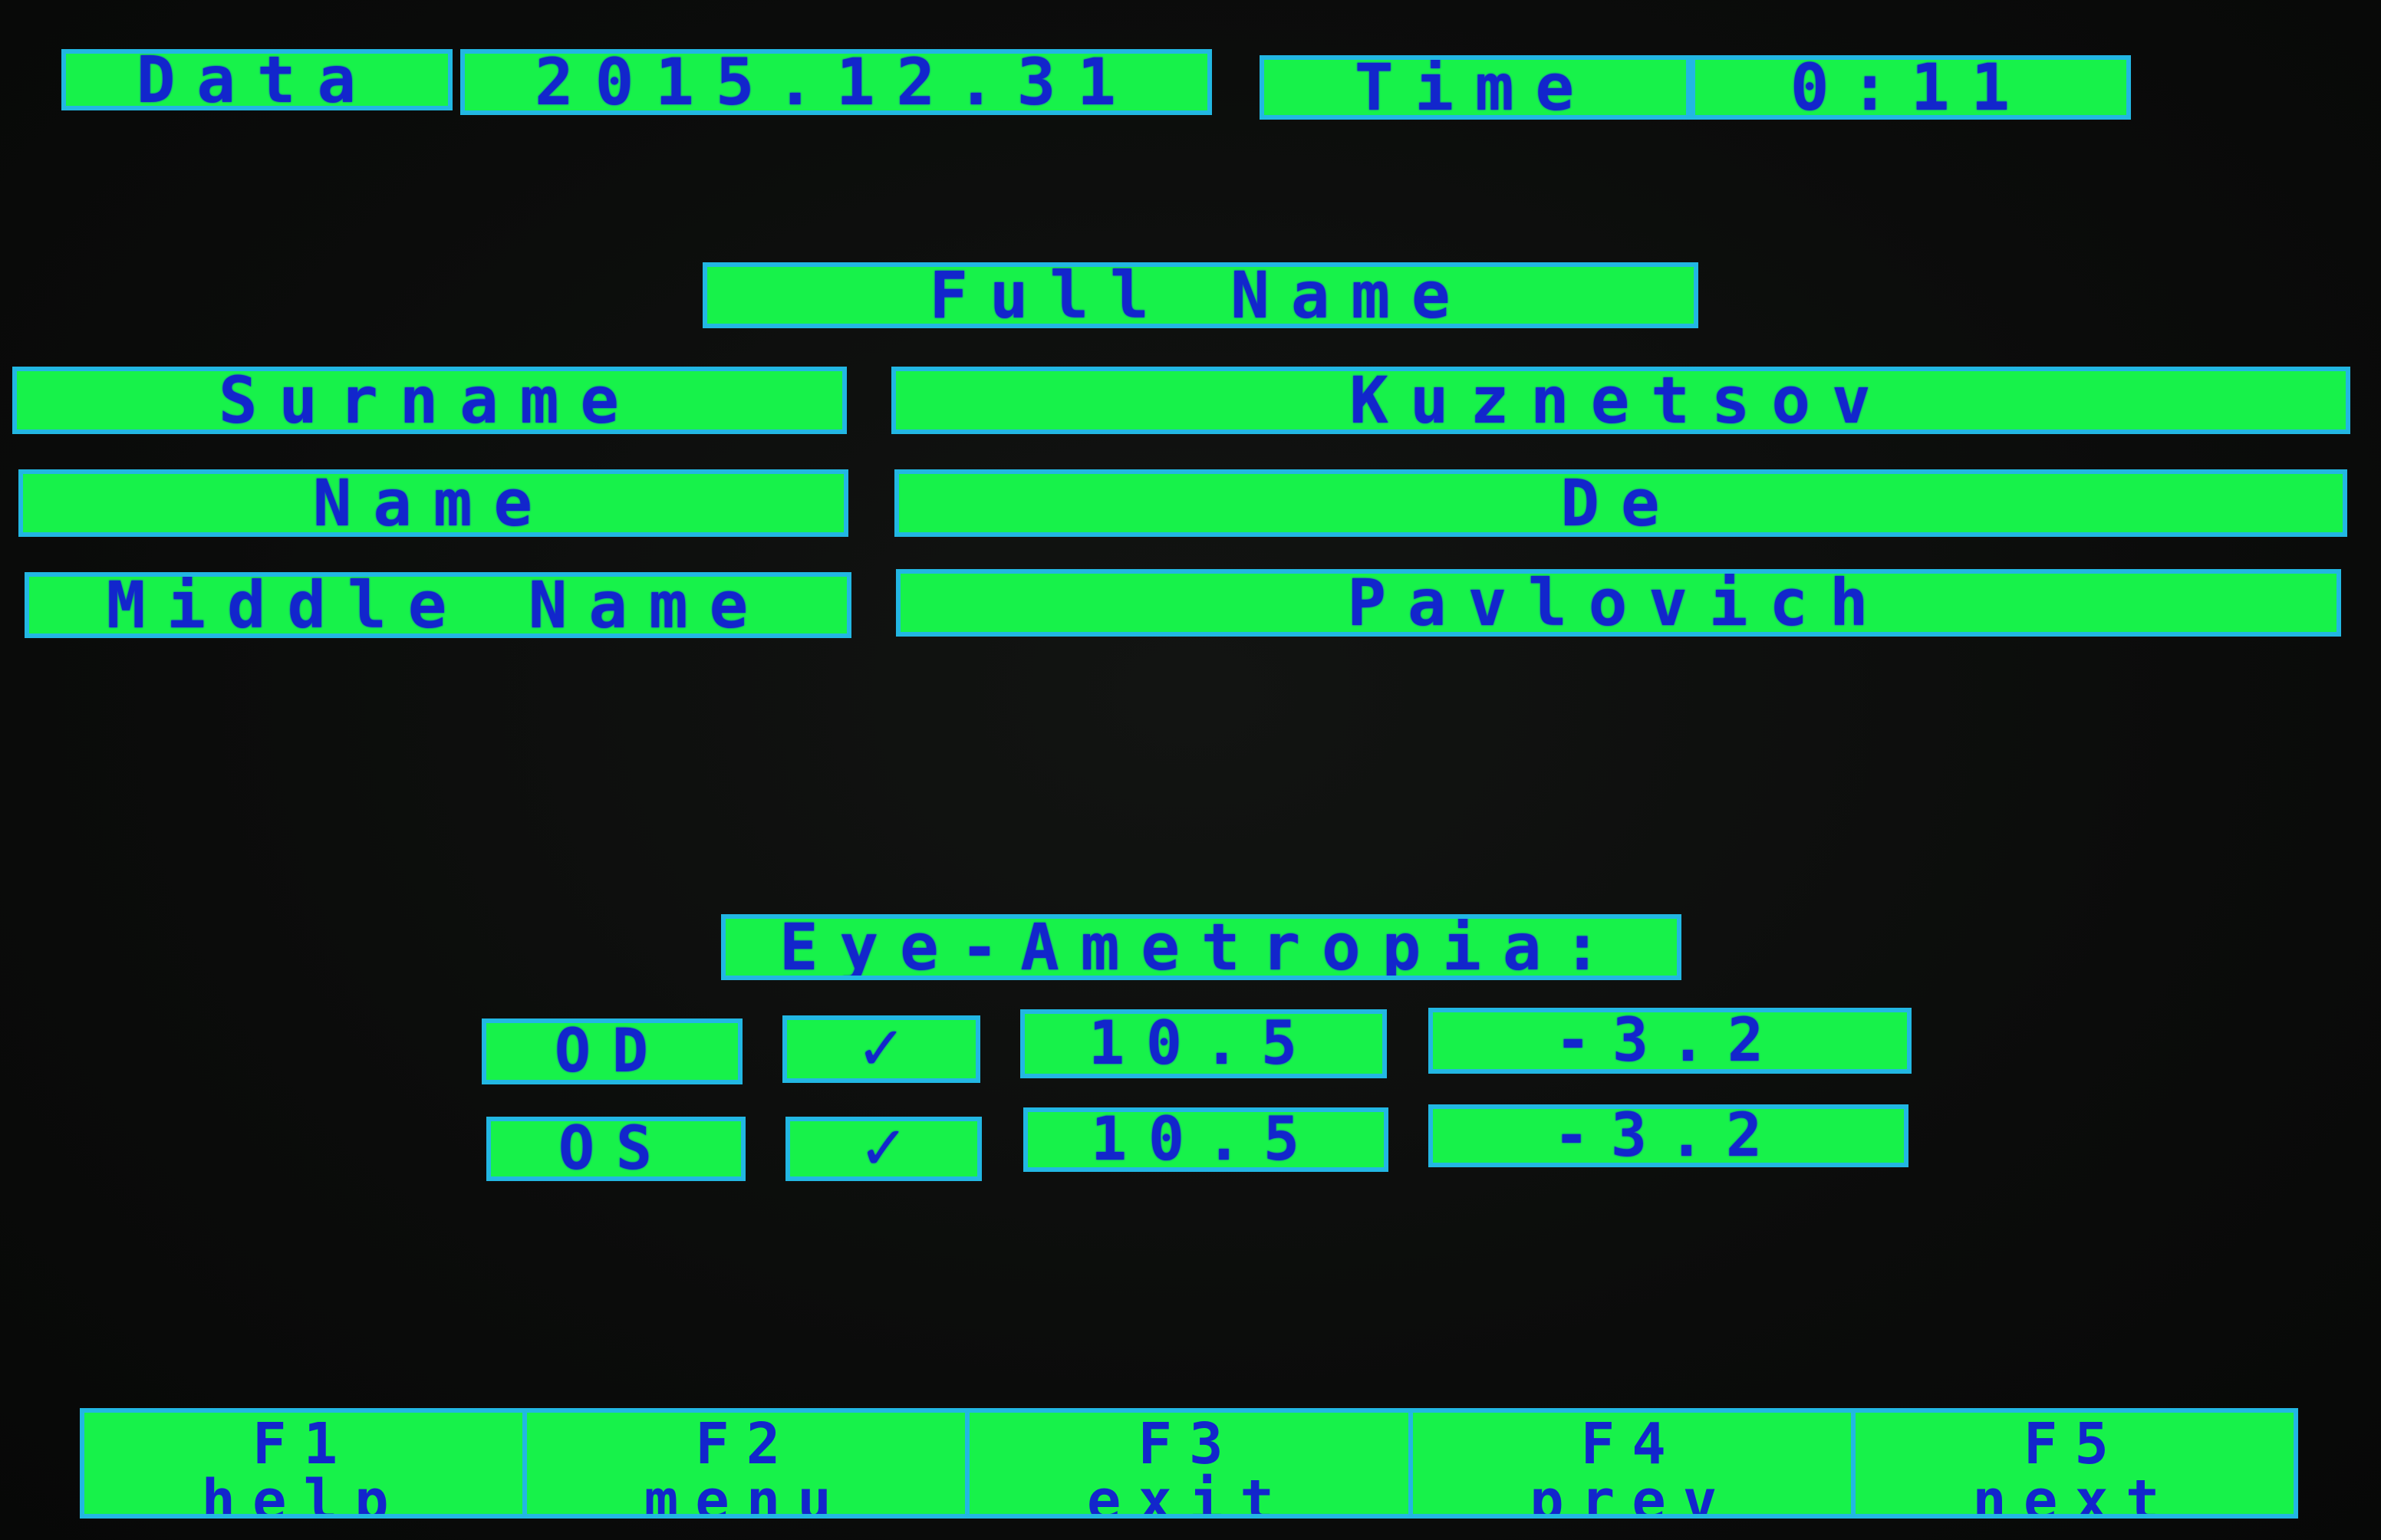  I want to click on f5-action-label: next, so click(2075, 1491).